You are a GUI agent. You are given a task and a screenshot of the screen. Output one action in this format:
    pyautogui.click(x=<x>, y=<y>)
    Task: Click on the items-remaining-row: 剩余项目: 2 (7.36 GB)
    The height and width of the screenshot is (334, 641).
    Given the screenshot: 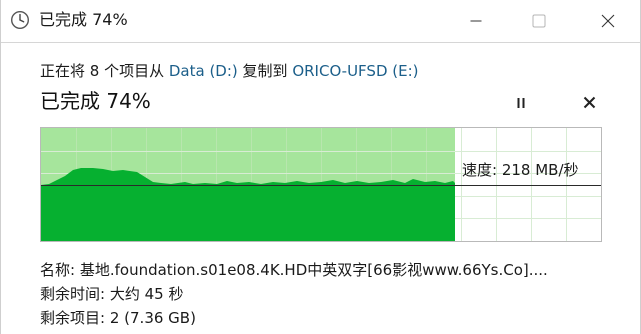 What is the action you would take?
    pyautogui.click(x=118, y=318)
    